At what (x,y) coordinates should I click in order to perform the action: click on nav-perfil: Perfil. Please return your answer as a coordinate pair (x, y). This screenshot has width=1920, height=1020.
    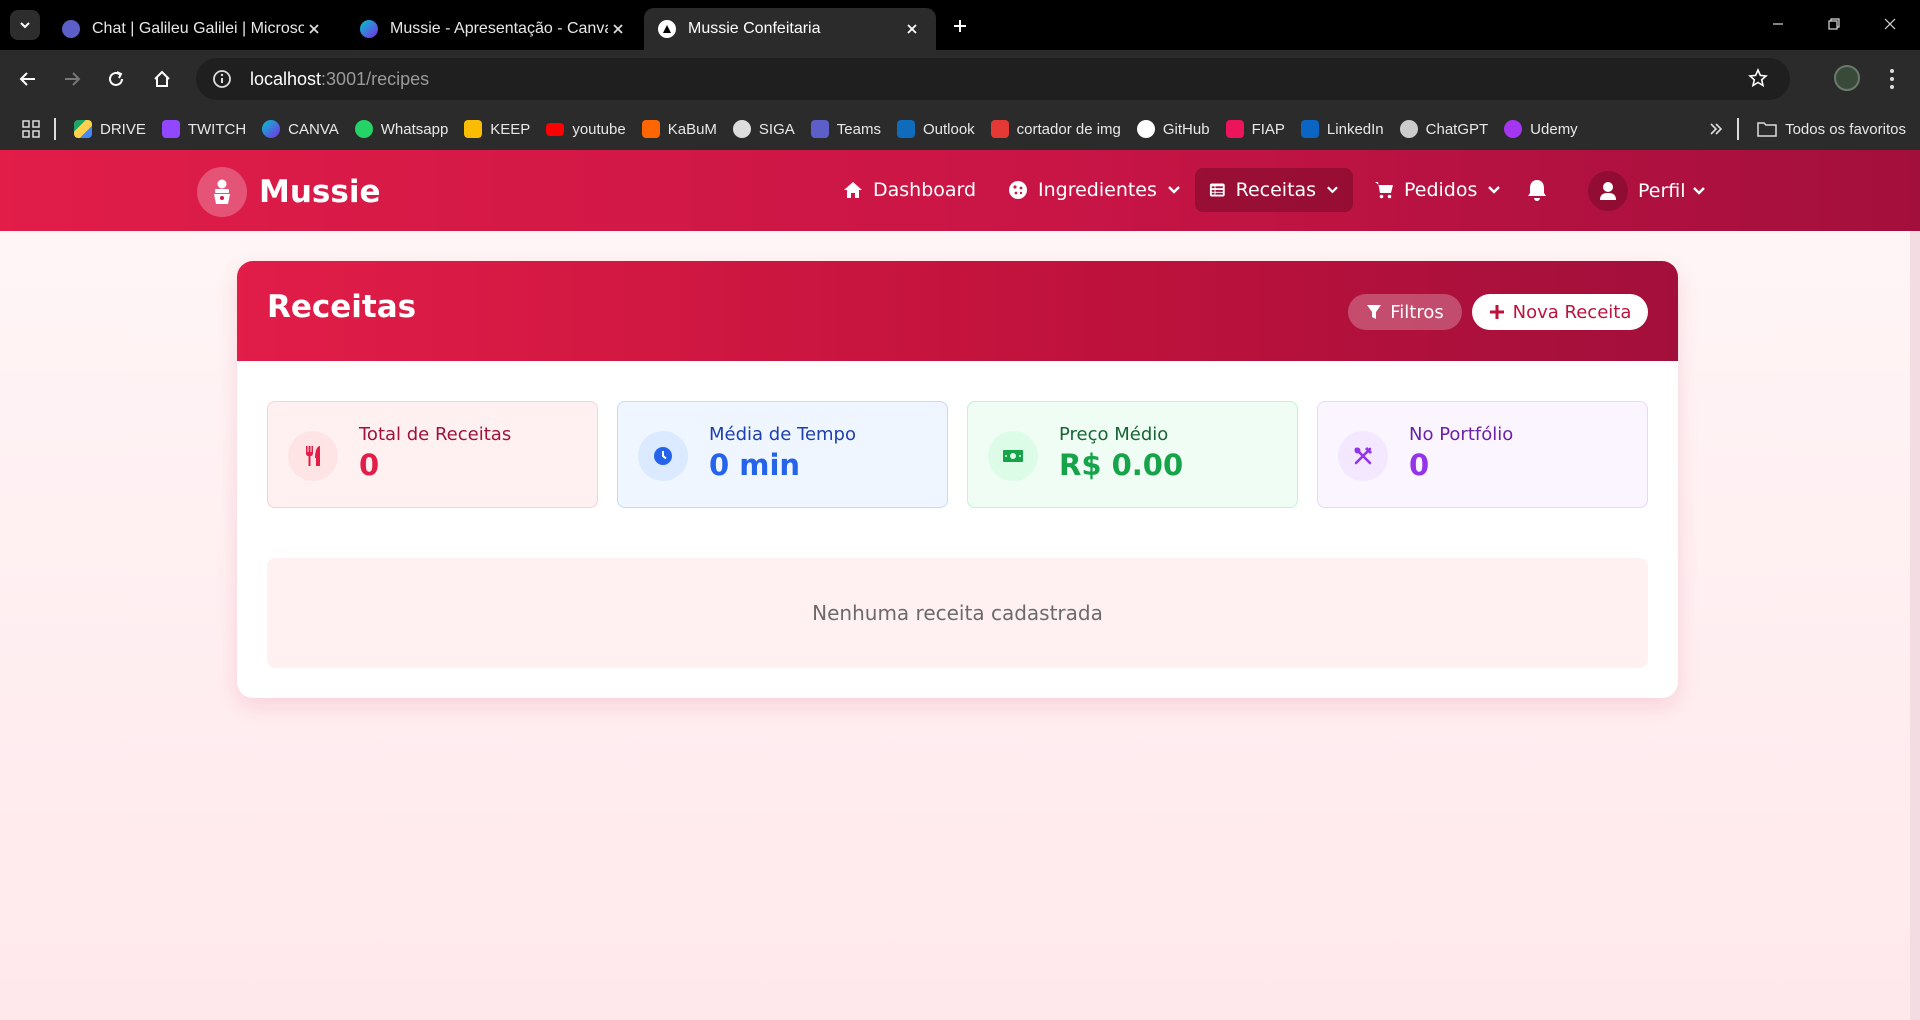
    Looking at the image, I should click on (1672, 191).